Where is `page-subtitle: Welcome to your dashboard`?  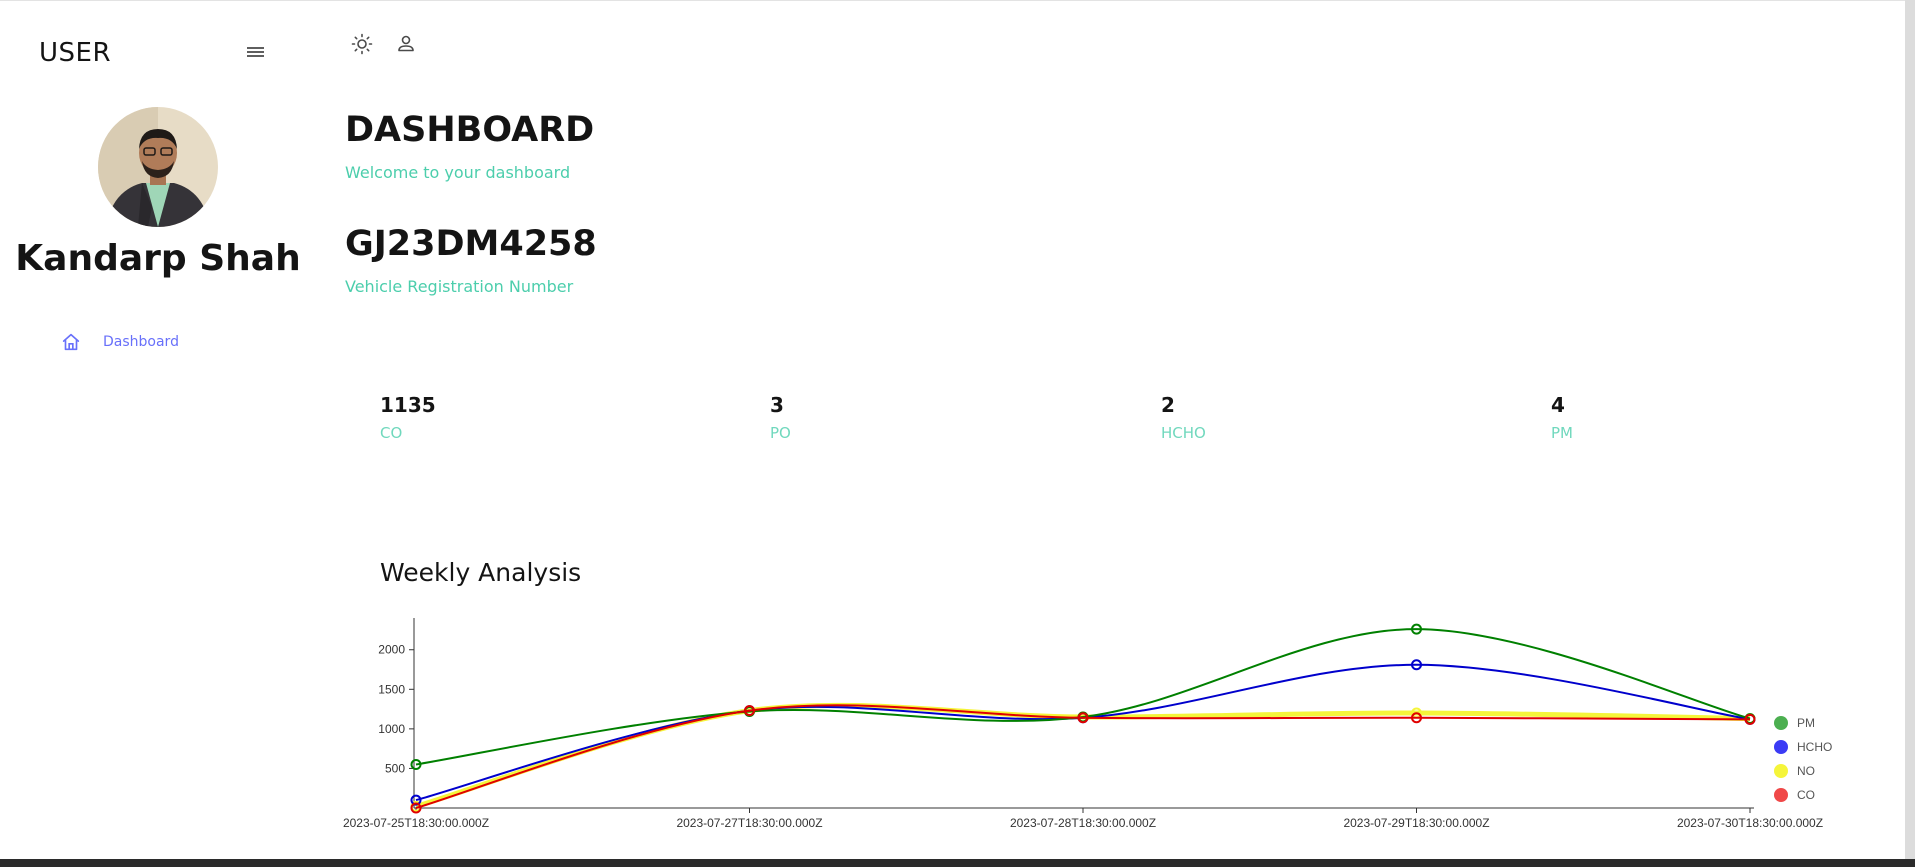 page-subtitle: Welcome to your dashboard is located at coordinates (458, 172).